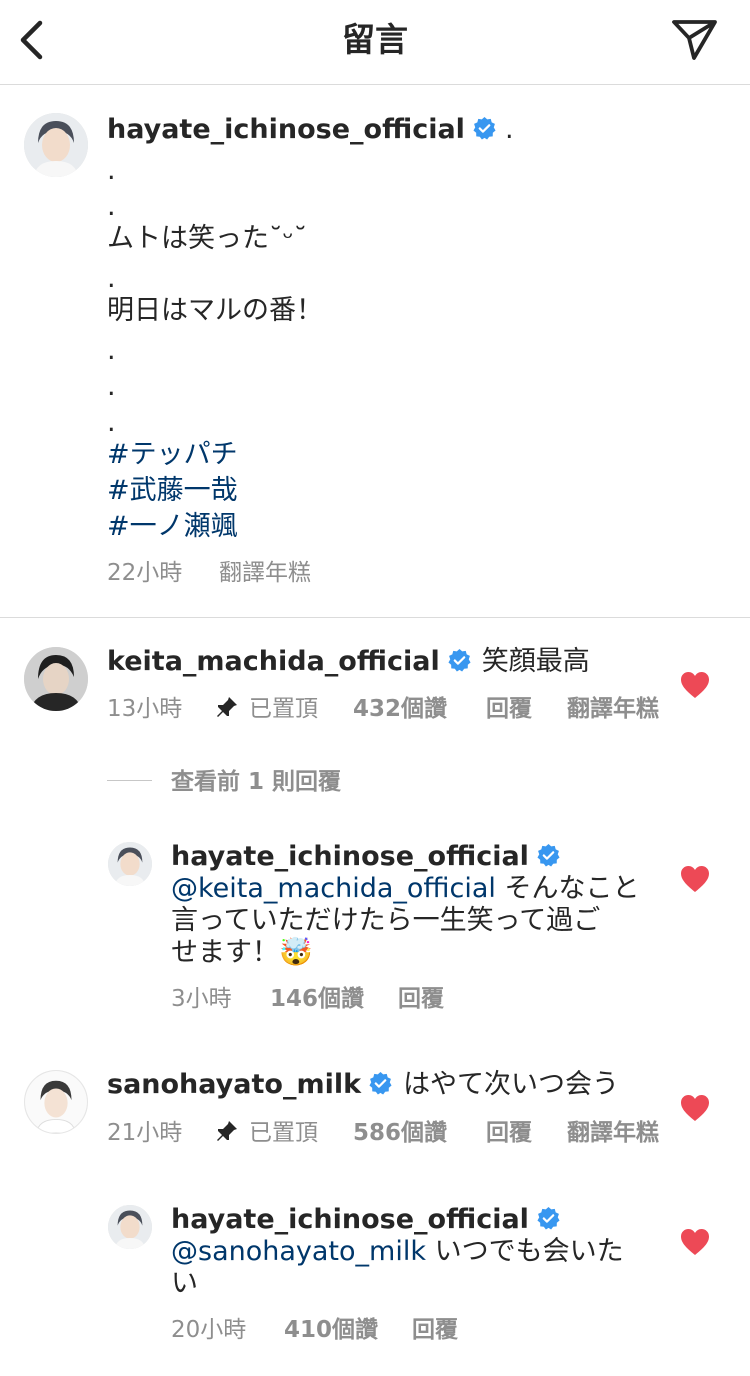 Image resolution: width=750 pixels, height=1376 pixels. What do you see at coordinates (363, 1085) in the screenshot?
I see `comment-username: sanohayato_milk はやて次いつ会う` at bounding box center [363, 1085].